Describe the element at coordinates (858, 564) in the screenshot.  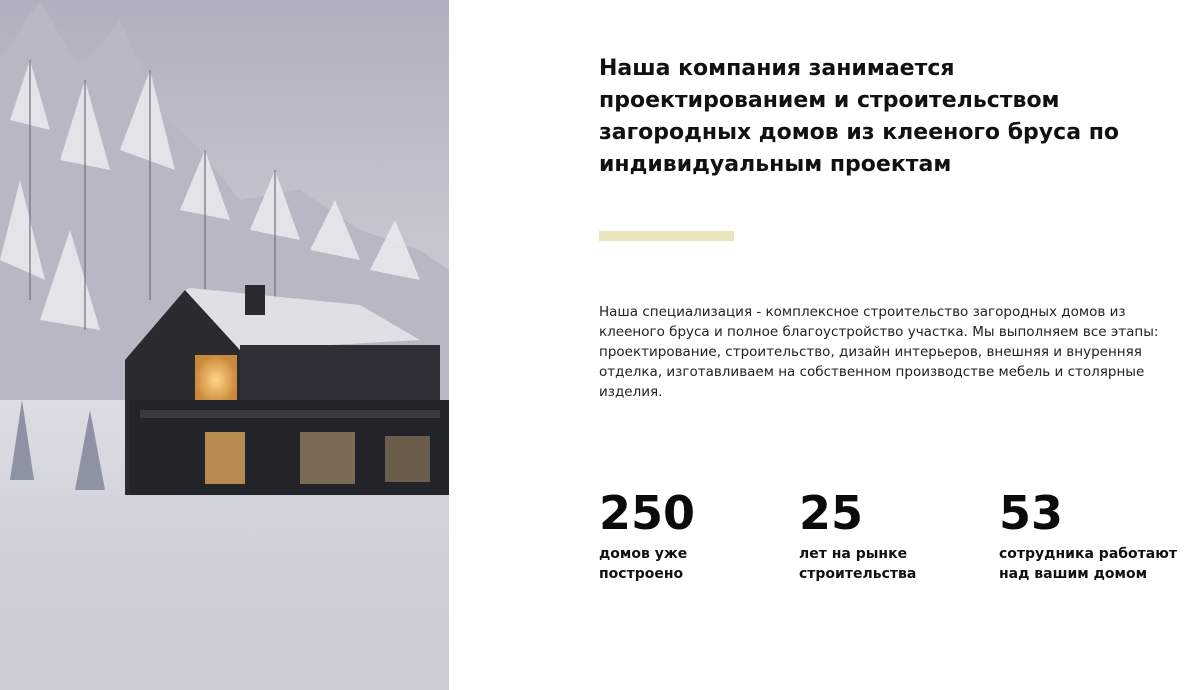
I see `stat-label: лет на рынке строительства` at that location.